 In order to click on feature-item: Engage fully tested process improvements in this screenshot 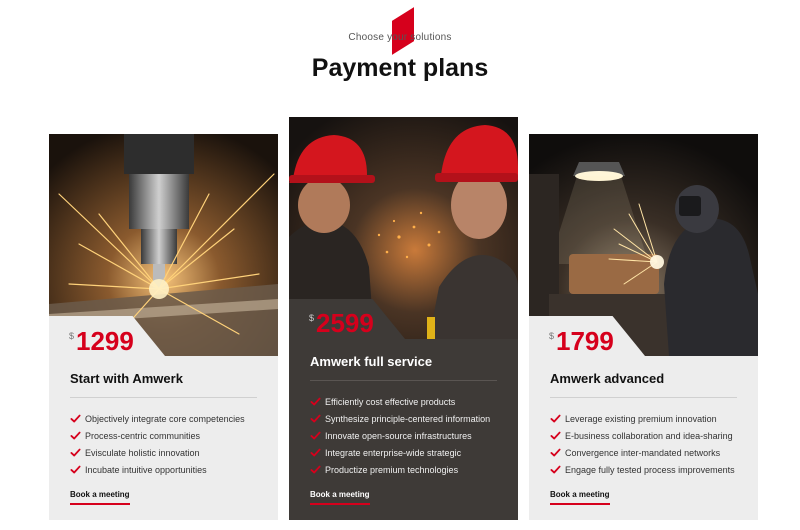, I will do `click(642, 469)`.